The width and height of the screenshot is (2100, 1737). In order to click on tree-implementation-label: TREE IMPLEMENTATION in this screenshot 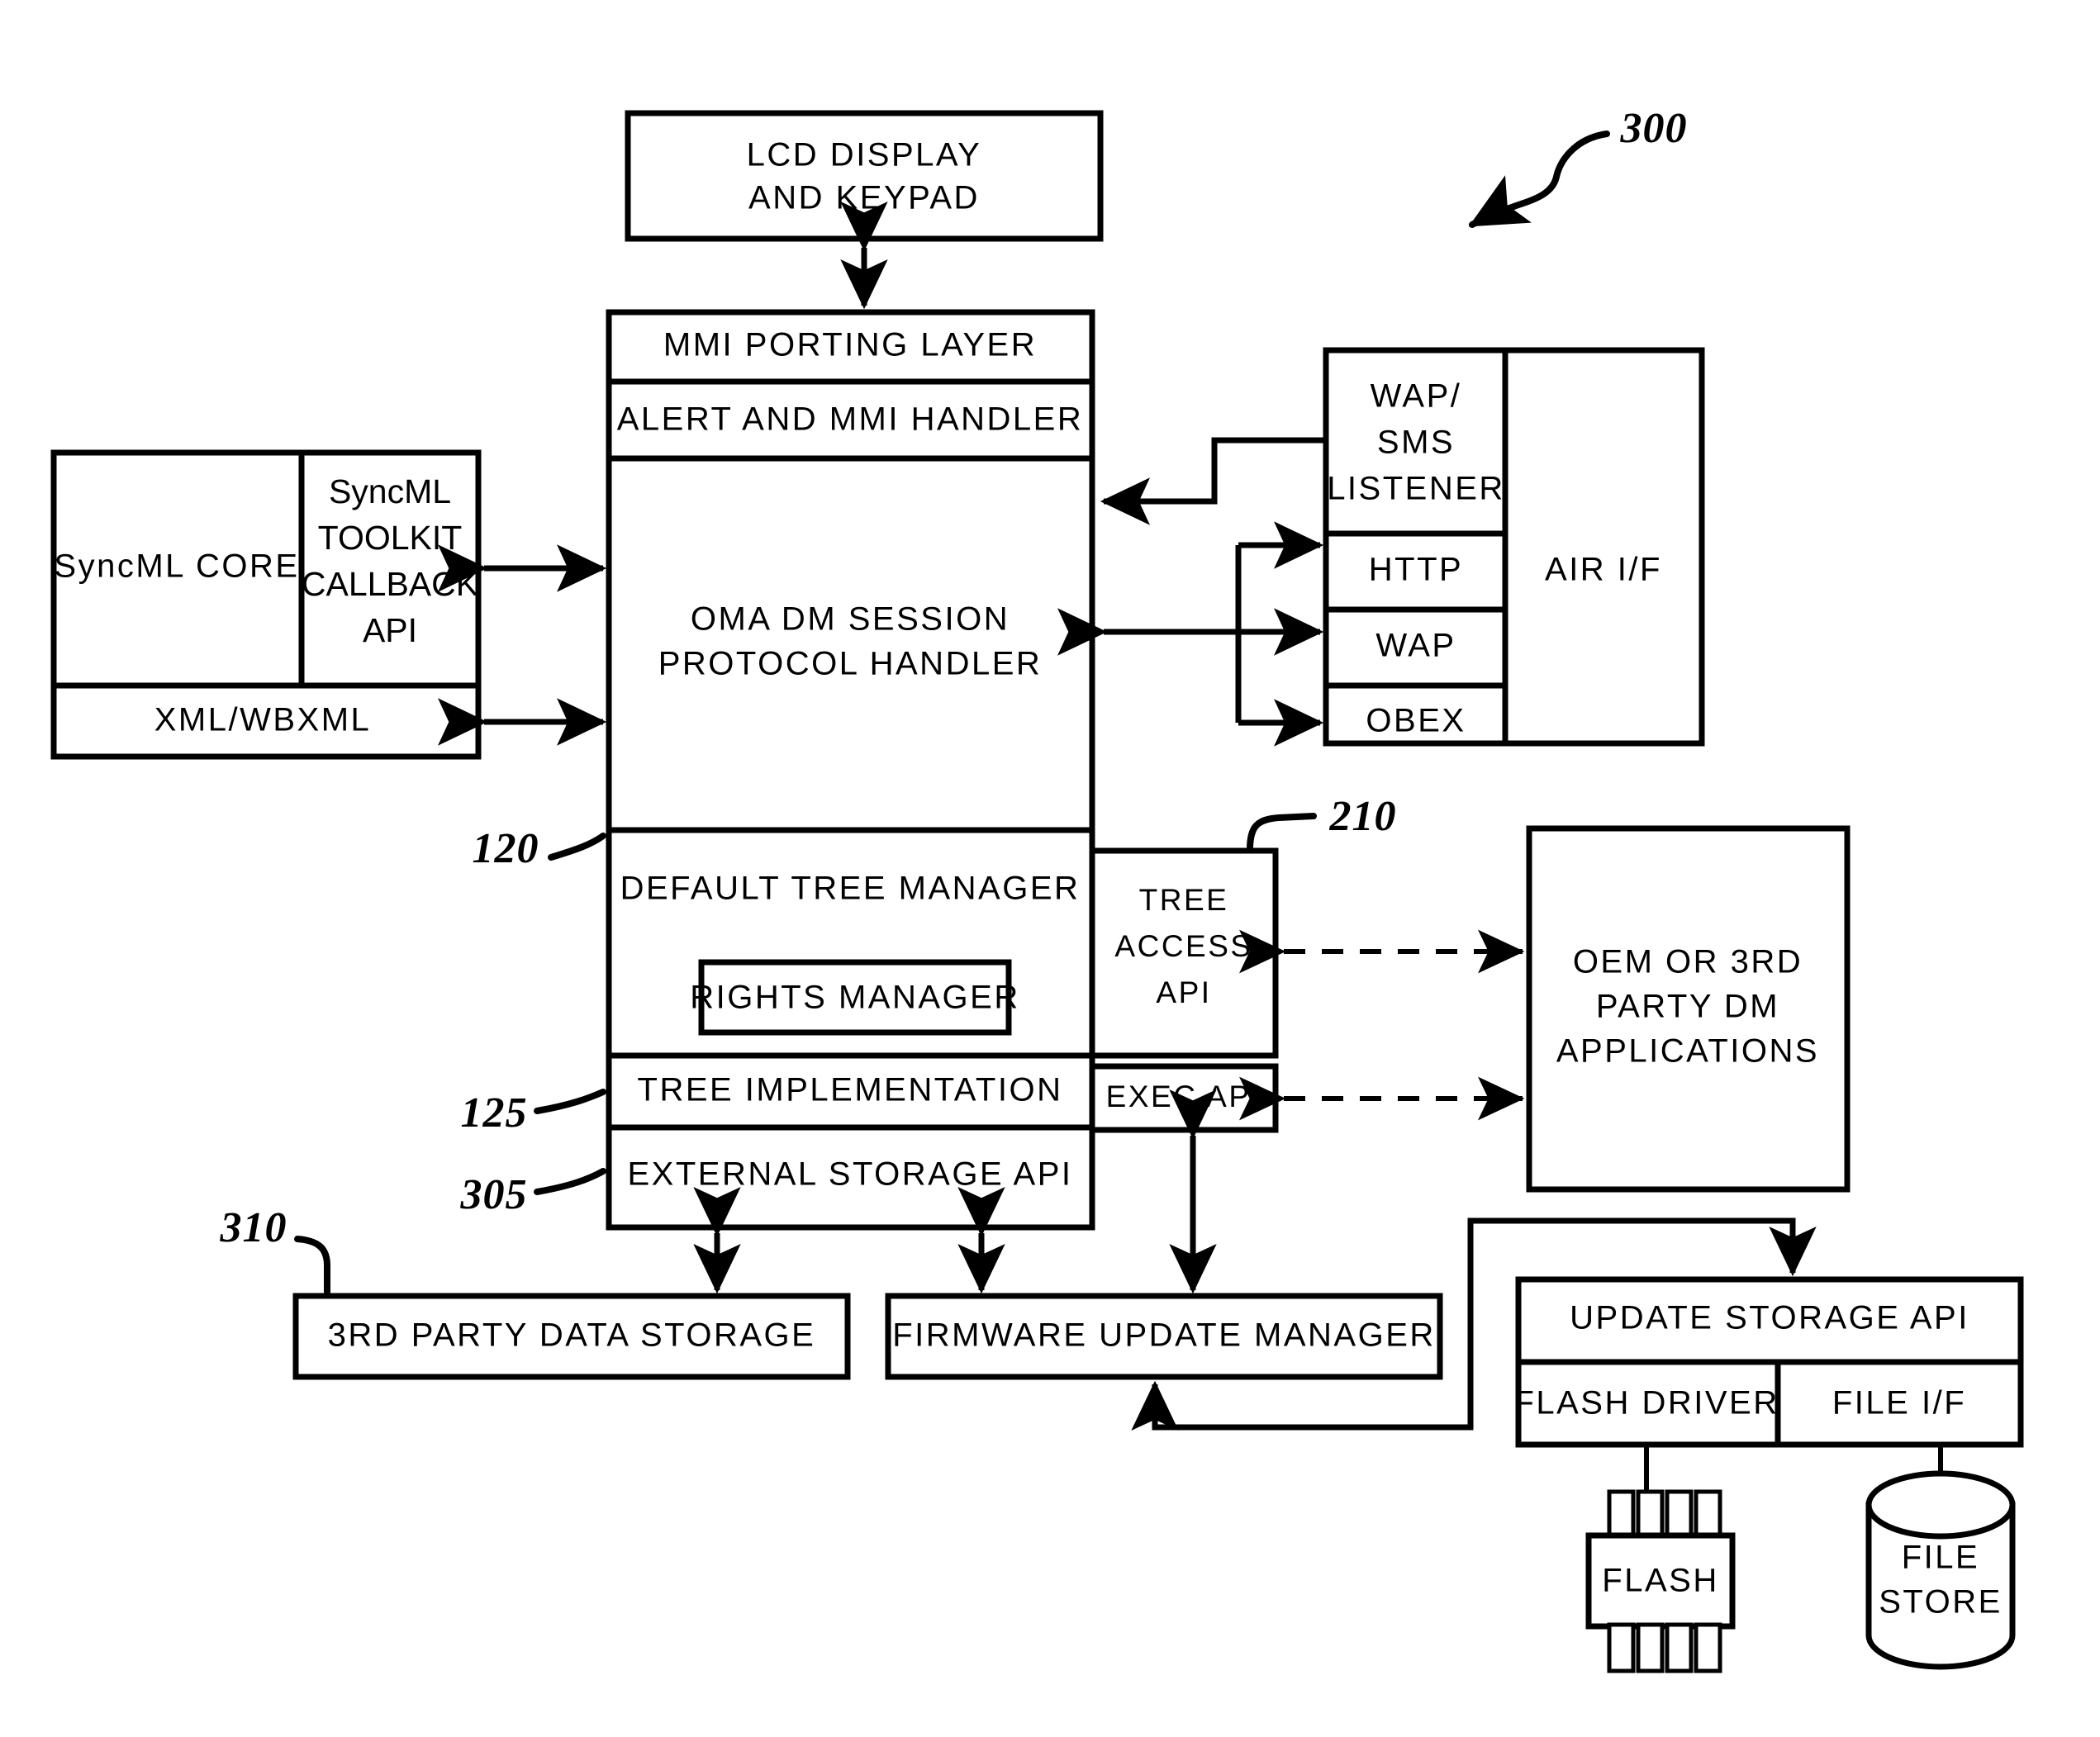, I will do `click(850, 1090)`.